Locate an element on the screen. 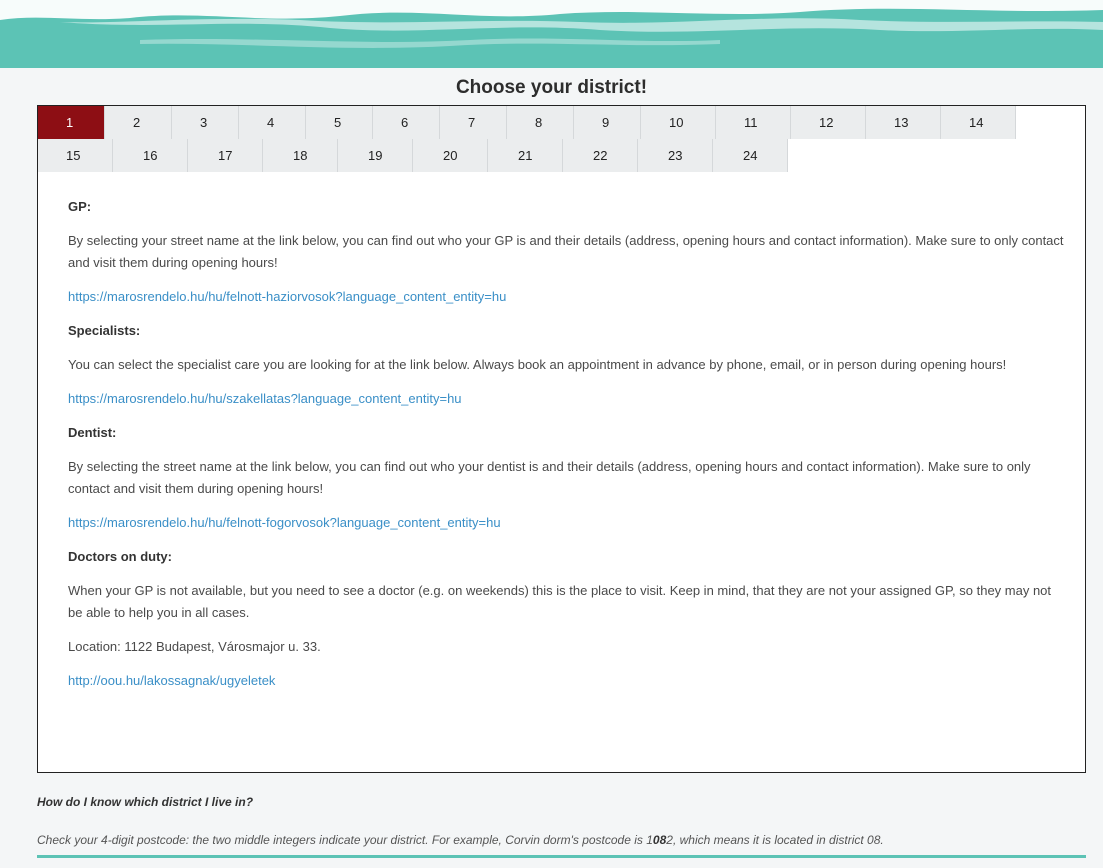  tab-district-10: 10 is located at coordinates (678, 122).